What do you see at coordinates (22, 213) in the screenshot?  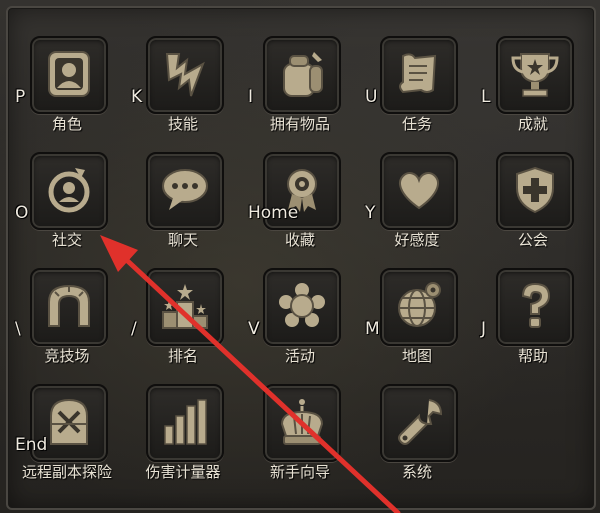 I see `hotkey-social: O` at bounding box center [22, 213].